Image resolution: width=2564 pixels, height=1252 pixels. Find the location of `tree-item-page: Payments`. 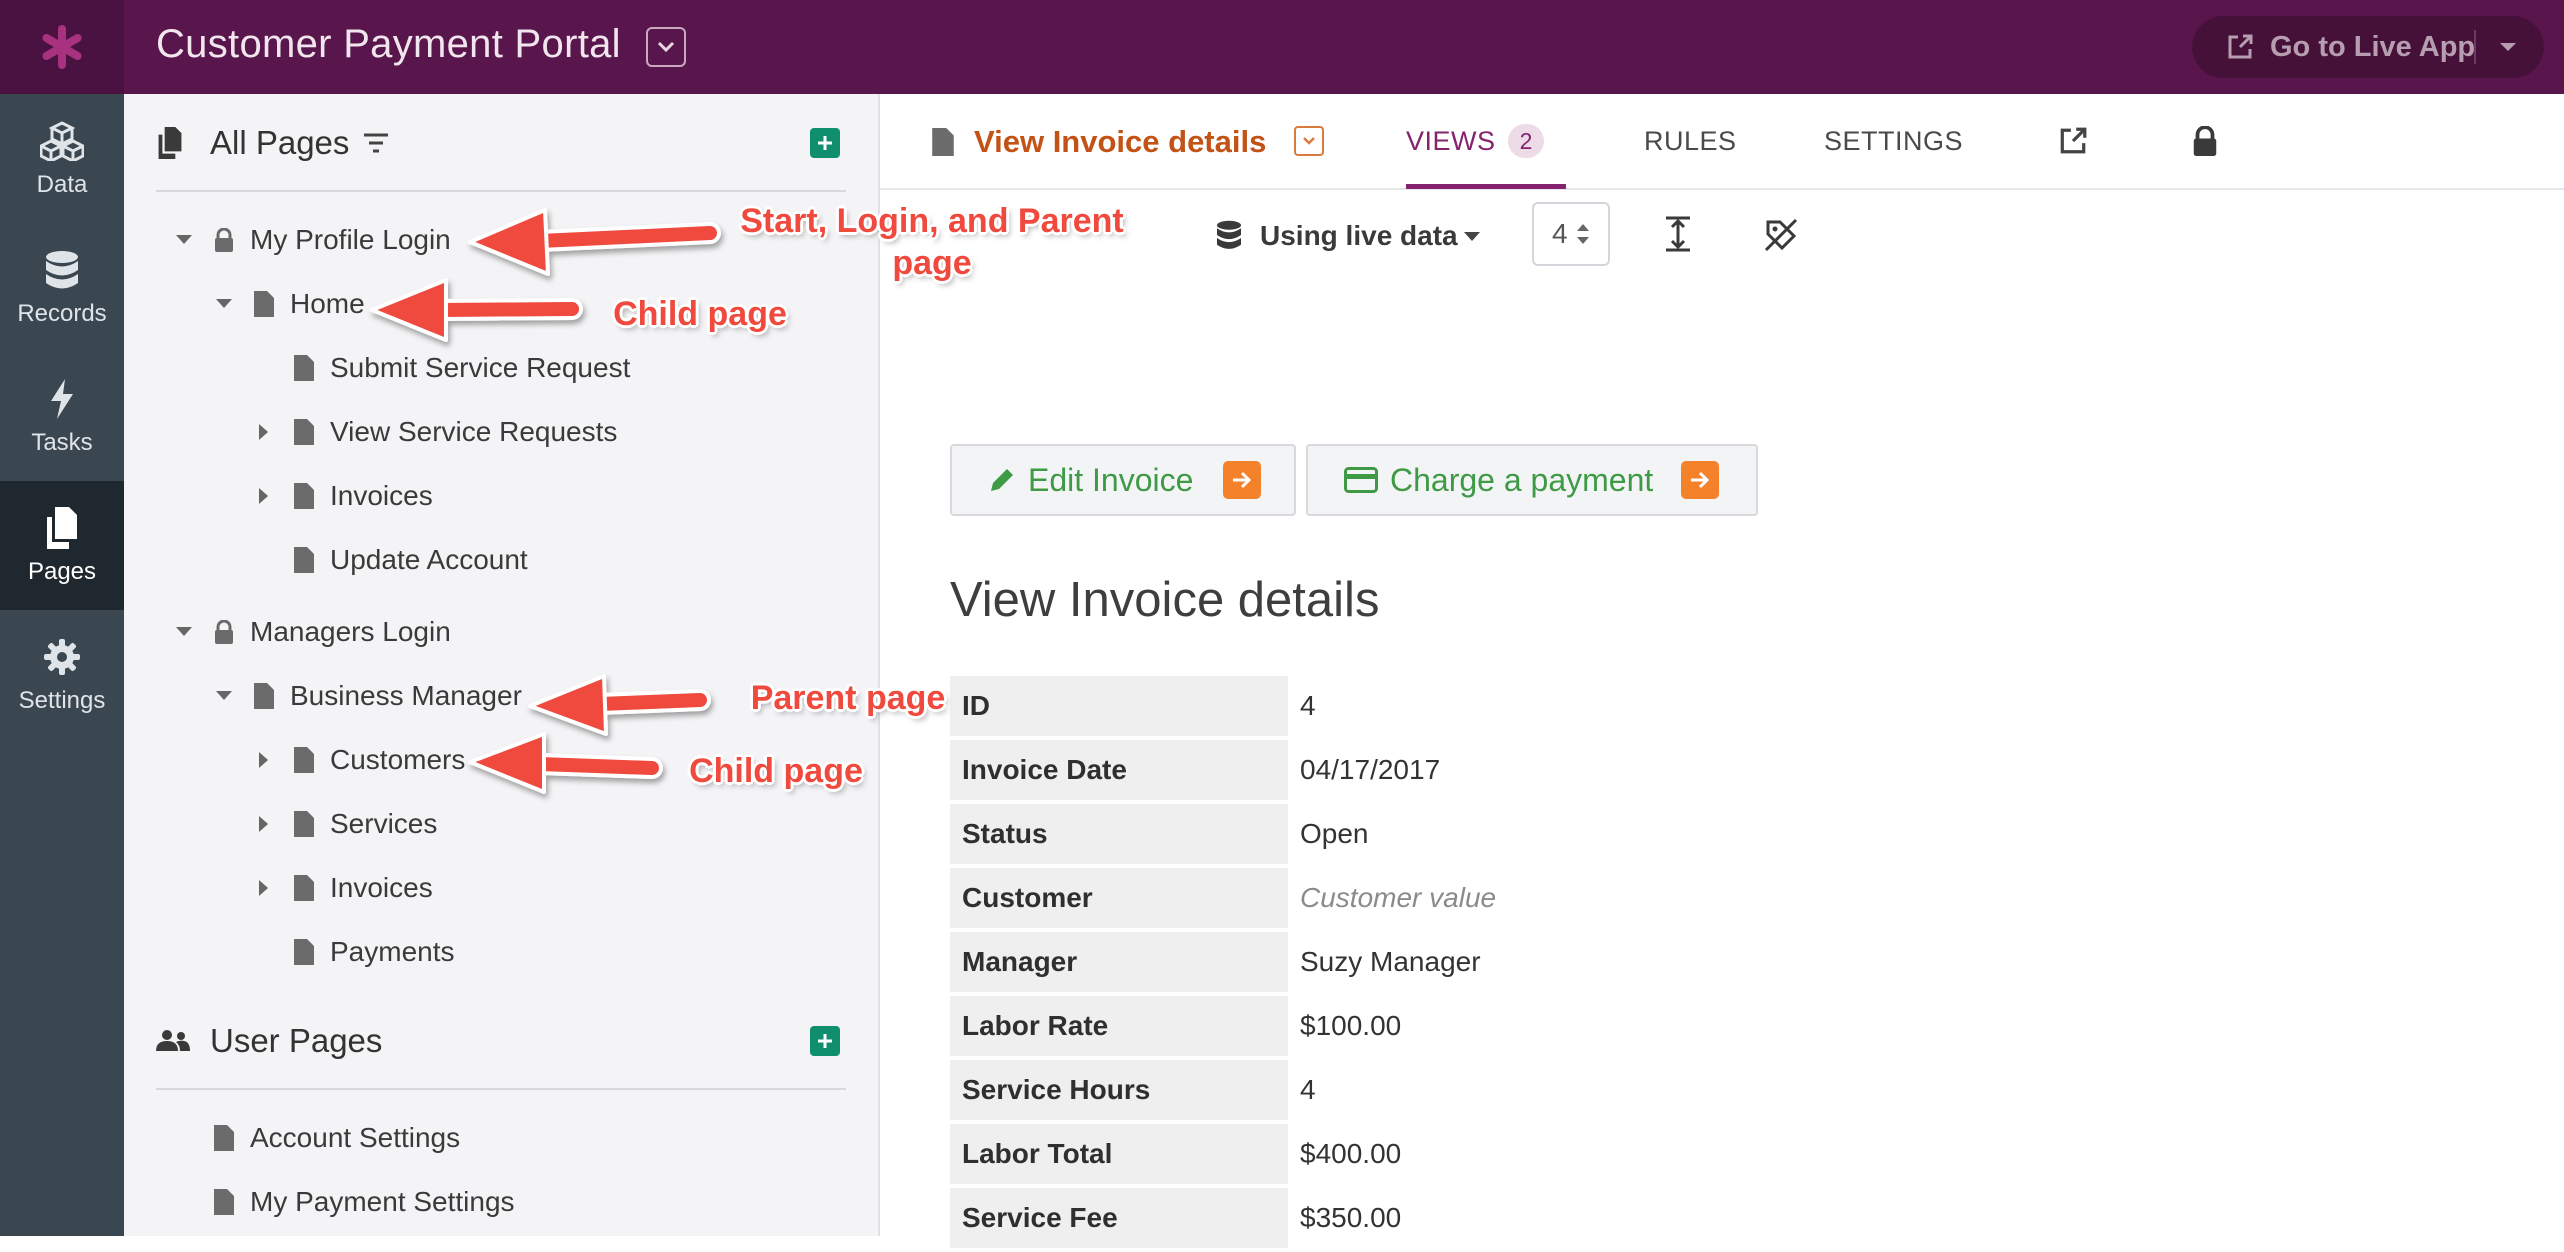

tree-item-page: Payments is located at coordinates (349, 952).